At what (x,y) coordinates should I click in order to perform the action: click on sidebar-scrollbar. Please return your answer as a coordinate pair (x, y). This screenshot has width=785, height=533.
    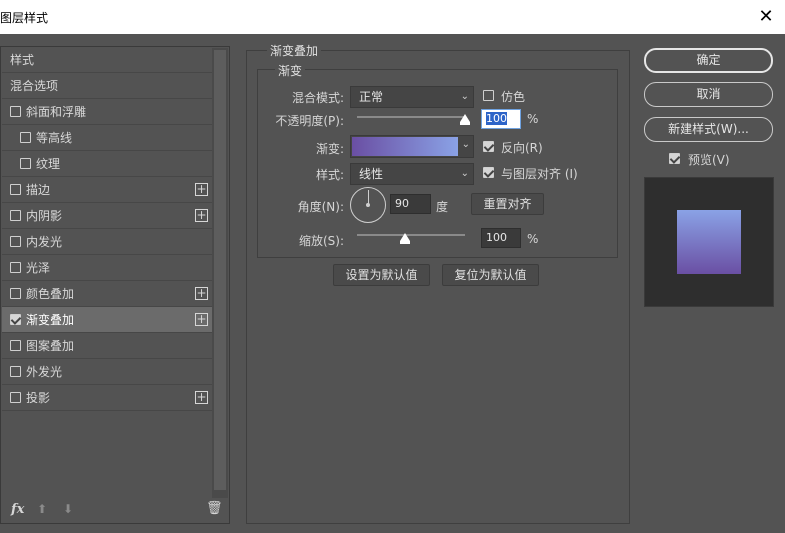
    Looking at the image, I should click on (220, 273).